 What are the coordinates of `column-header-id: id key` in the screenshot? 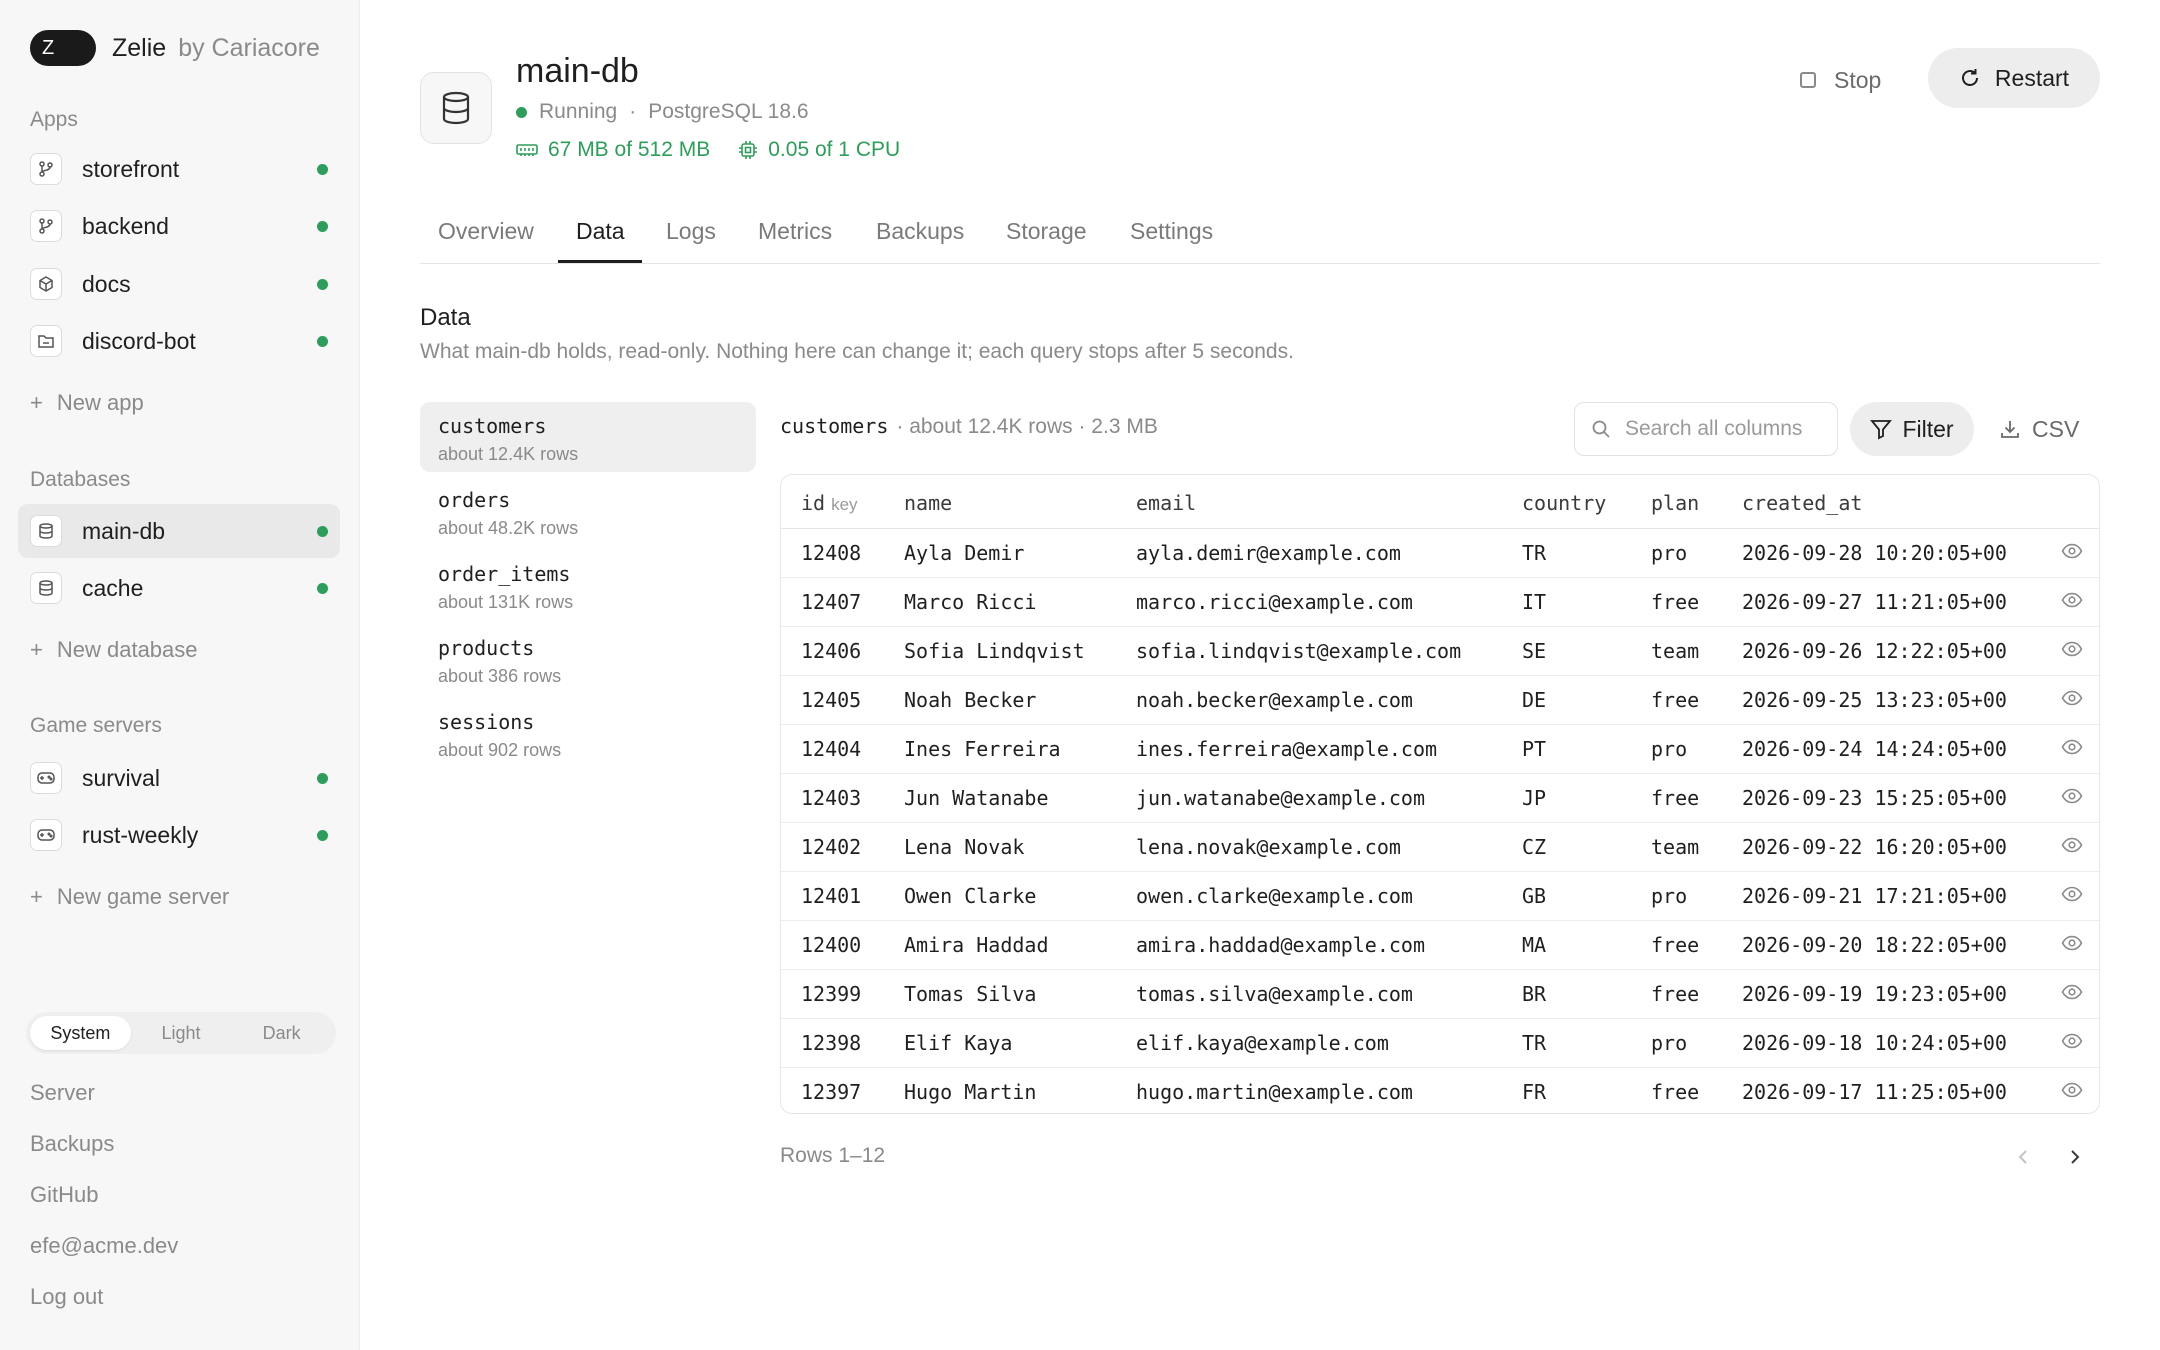 It's located at (829, 503).